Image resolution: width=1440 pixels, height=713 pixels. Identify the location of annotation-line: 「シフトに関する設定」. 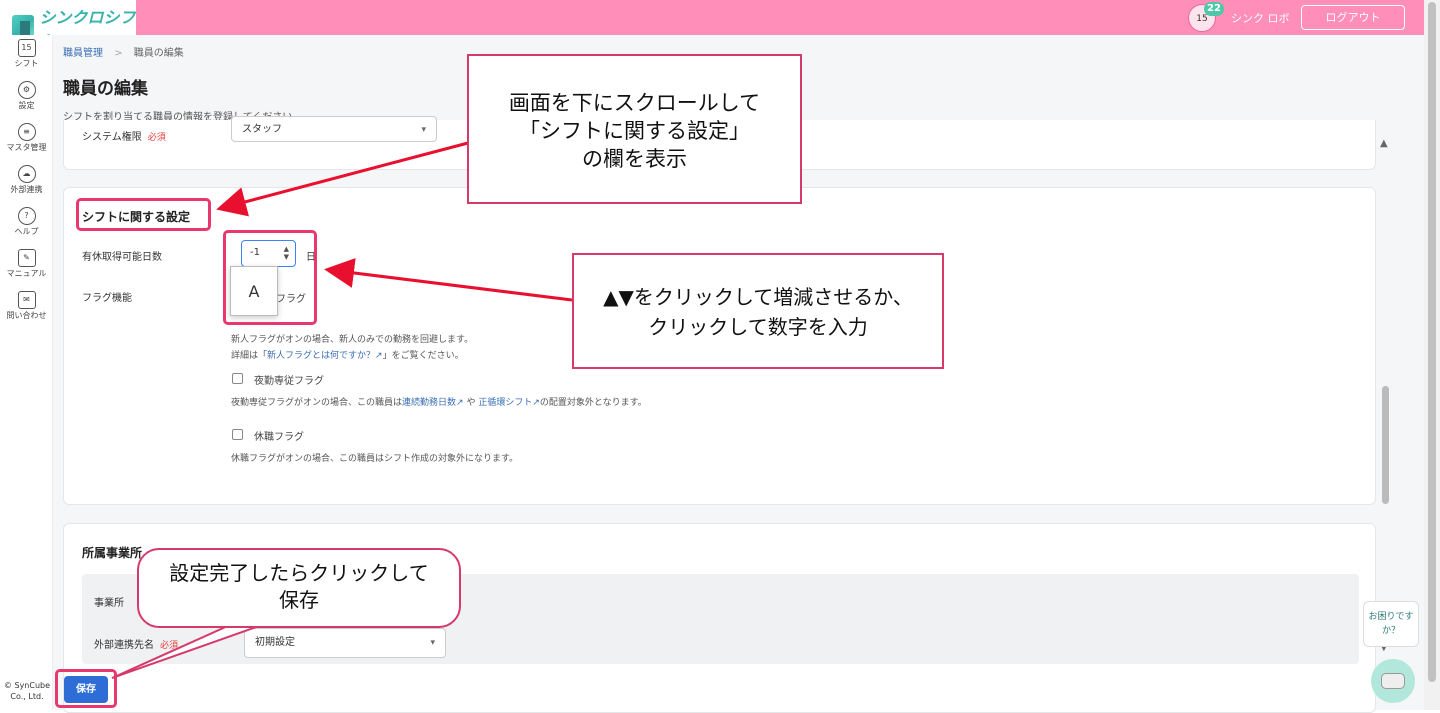
(634, 131).